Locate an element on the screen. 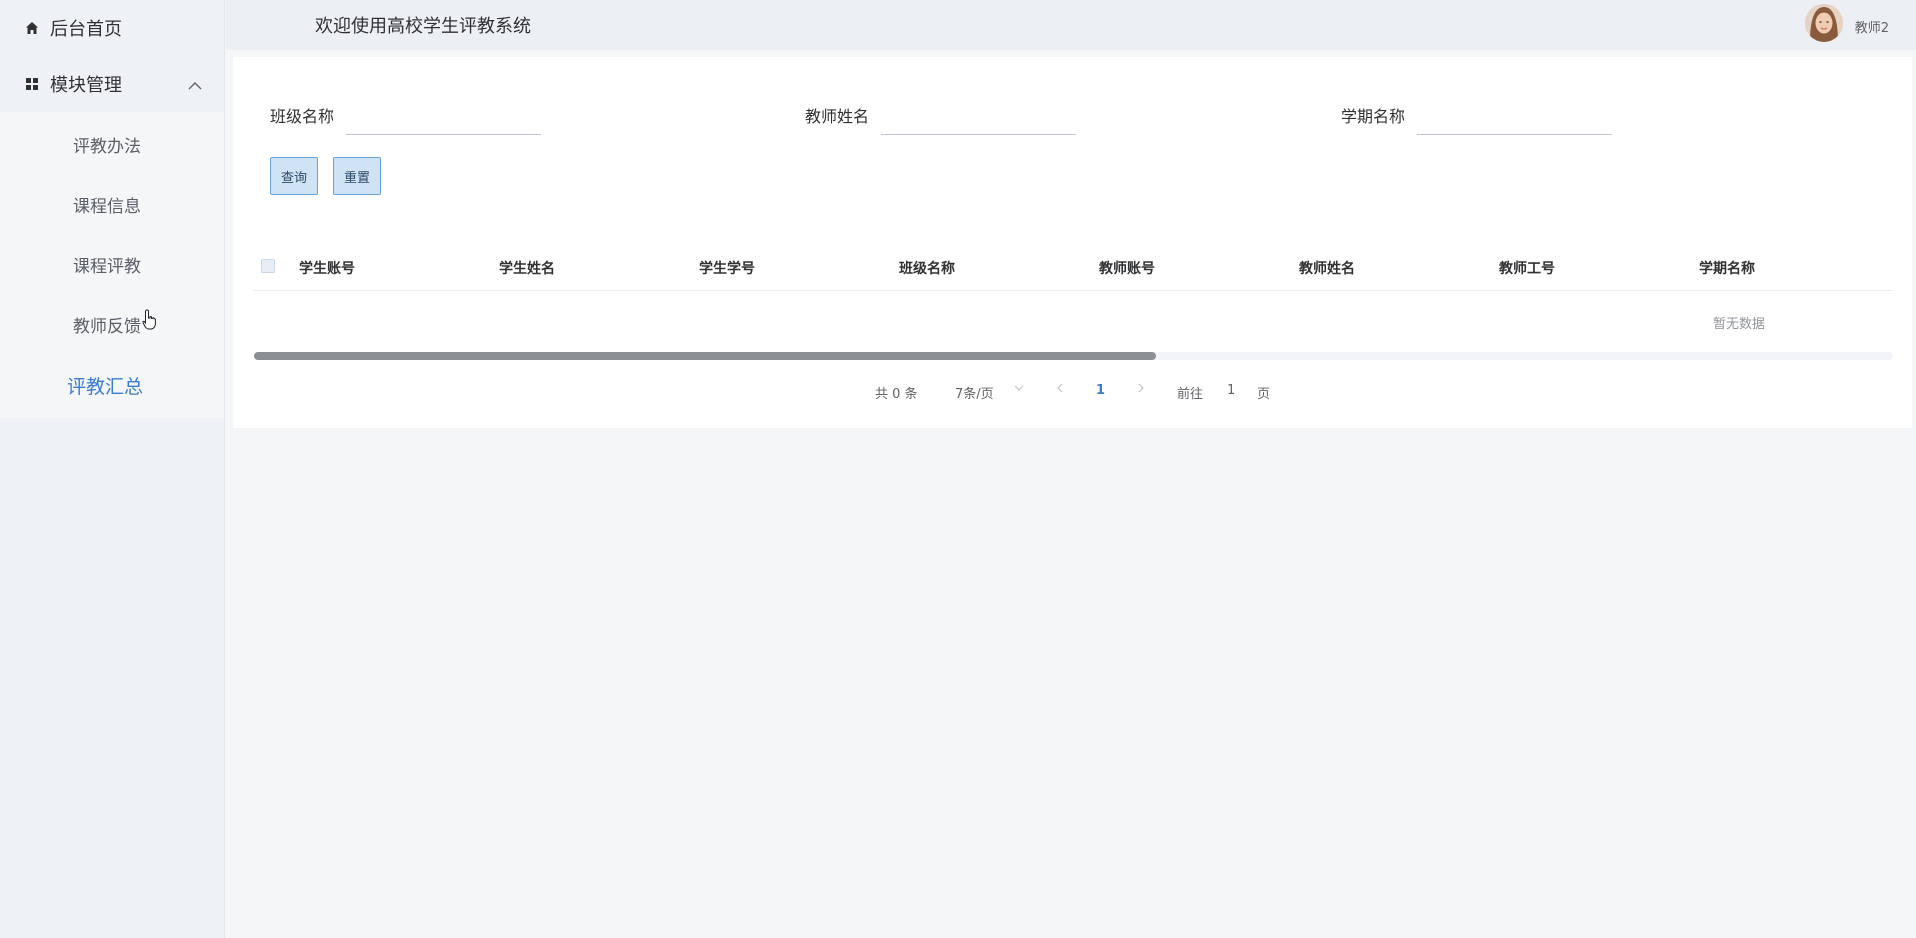 The image size is (1916, 938). goto-label: 前往 is located at coordinates (1190, 394).